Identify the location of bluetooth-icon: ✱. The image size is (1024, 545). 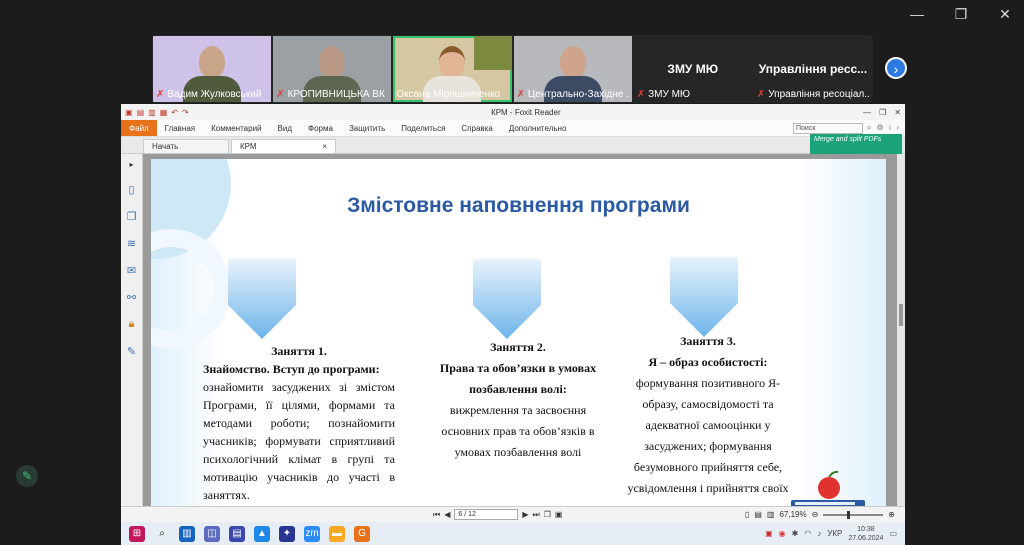
(795, 533).